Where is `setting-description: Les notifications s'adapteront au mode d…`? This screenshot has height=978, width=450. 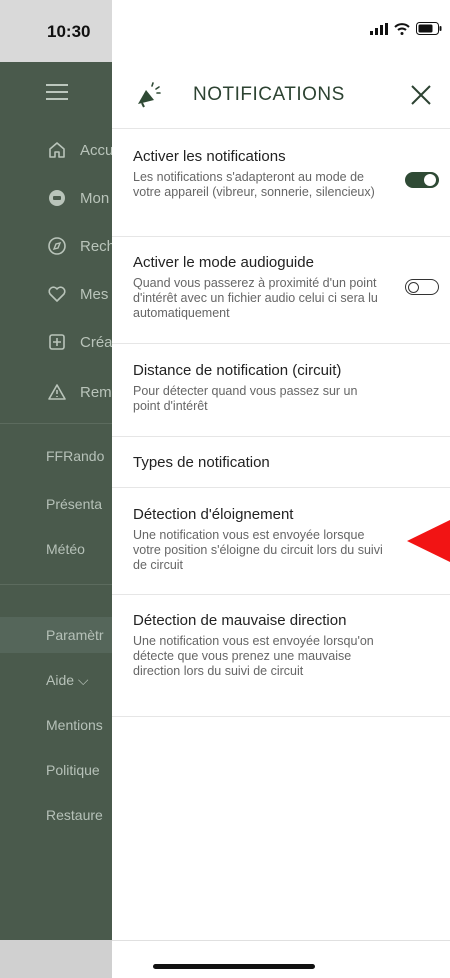 setting-description: Les notifications s'adapteront au mode d… is located at coordinates (254, 184).